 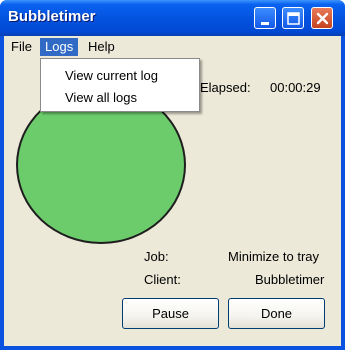 I want to click on menu-item-view-all-logs: View all logs, so click(x=101, y=98).